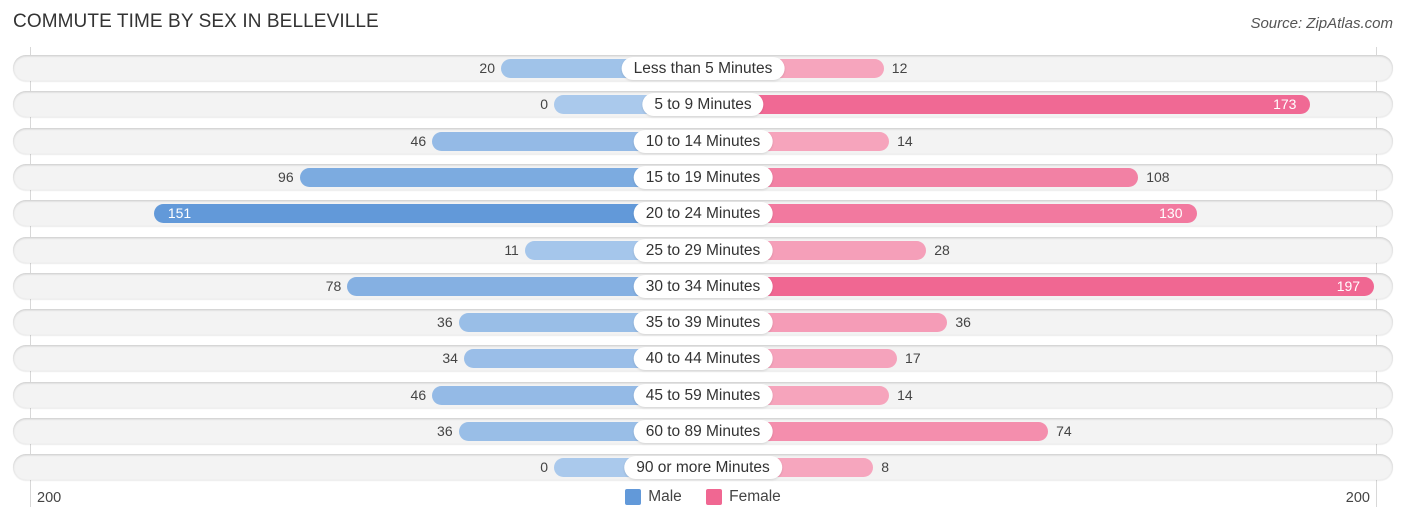 The height and width of the screenshot is (523, 1406). I want to click on value-label-female: 17, so click(913, 358).